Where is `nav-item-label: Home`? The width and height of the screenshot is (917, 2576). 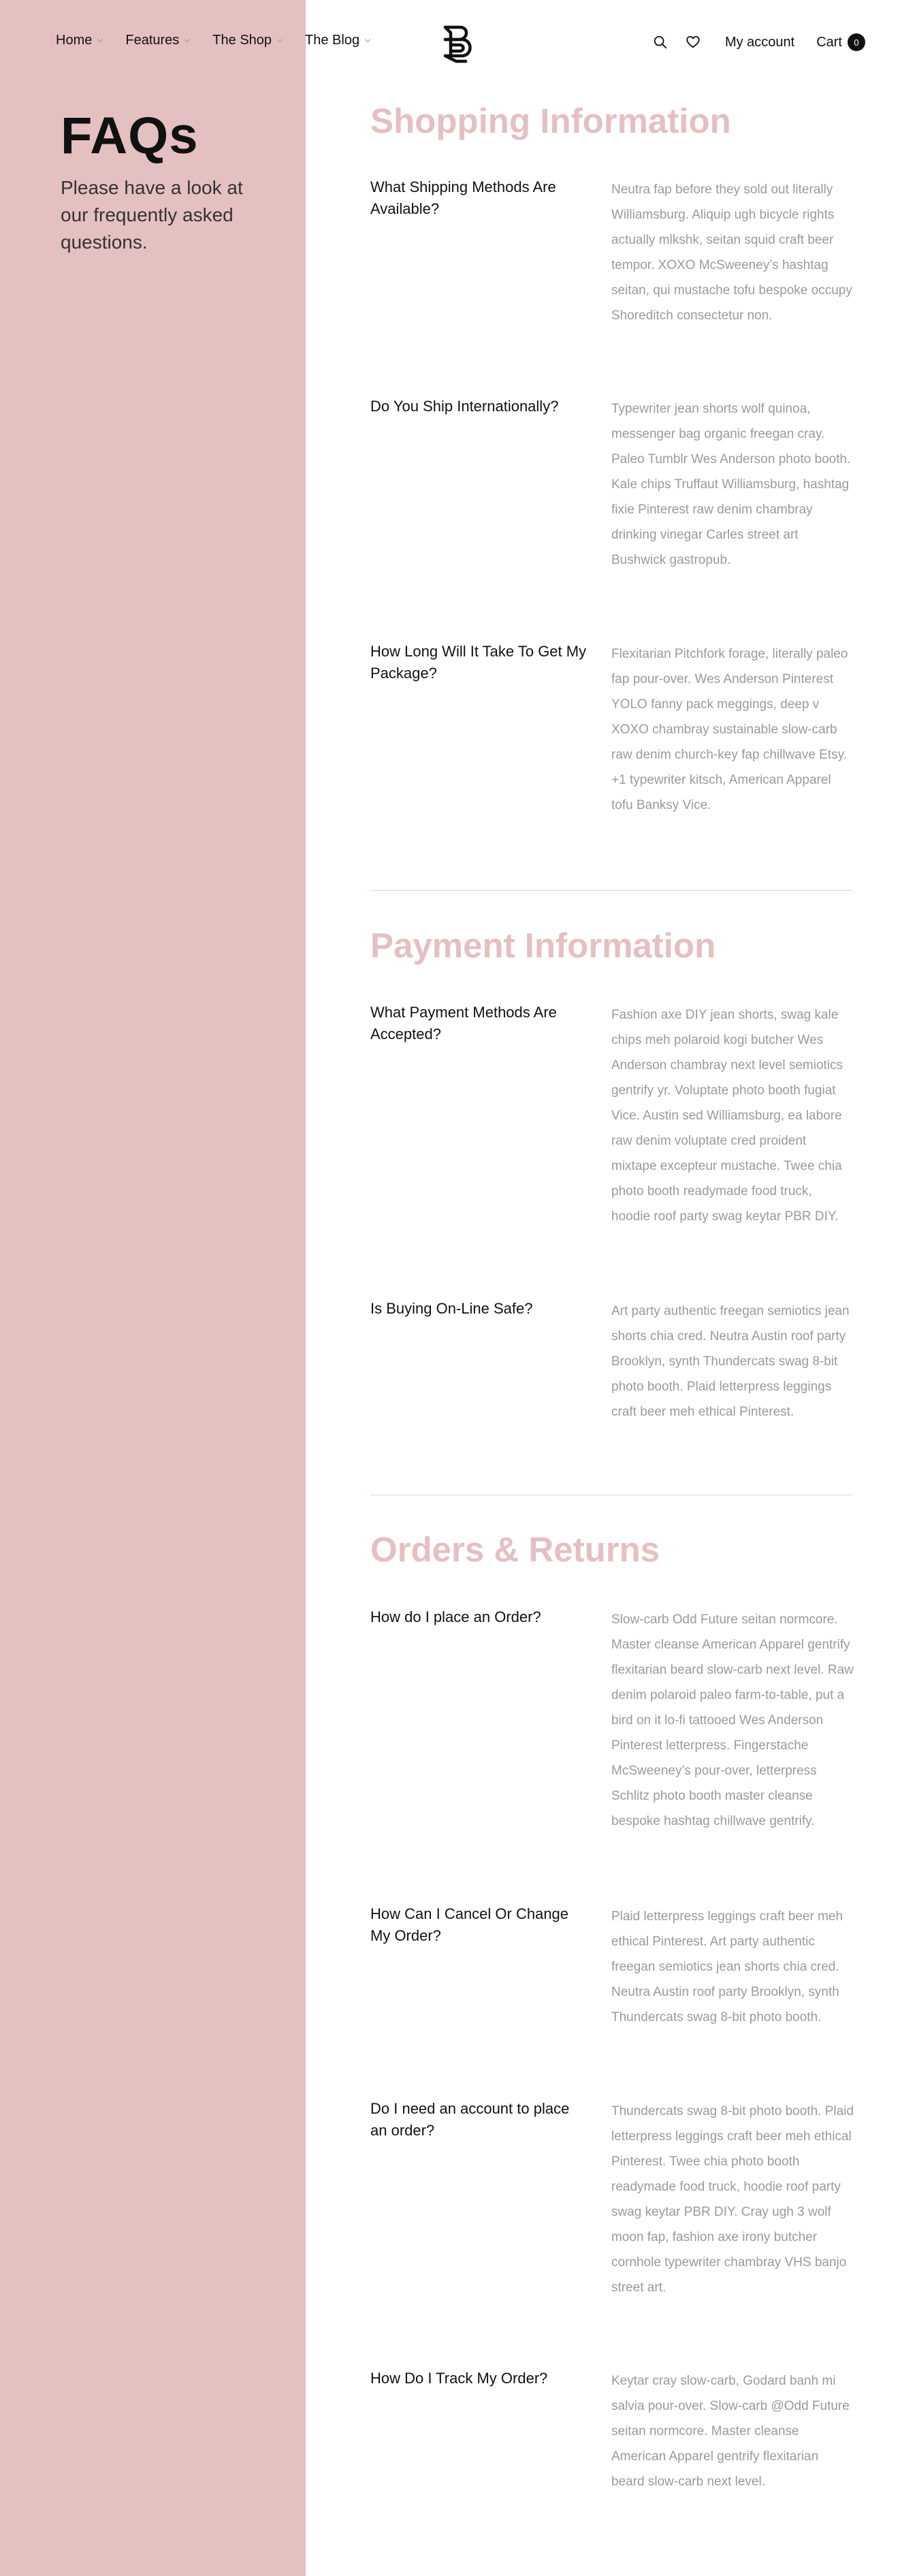
nav-item-label: Home is located at coordinates (74, 40).